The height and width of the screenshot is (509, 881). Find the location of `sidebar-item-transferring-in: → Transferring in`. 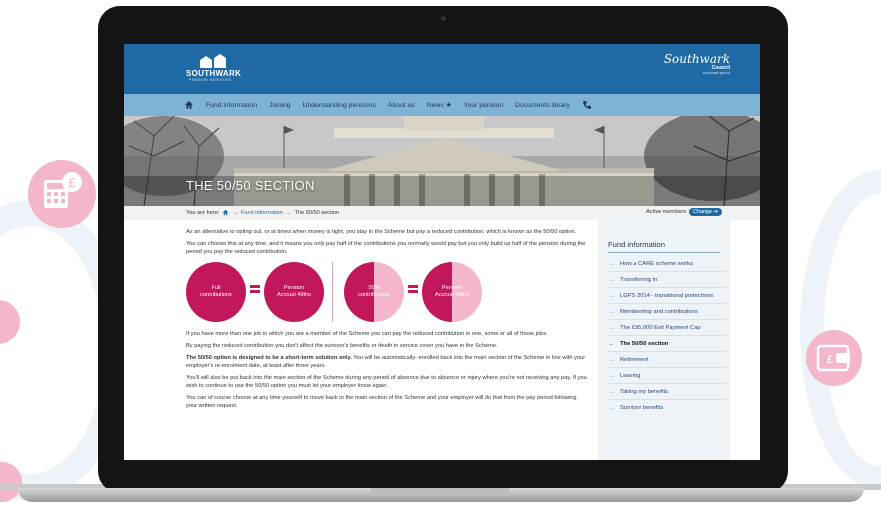

sidebar-item-transferring-in: → Transferring in is located at coordinates (667, 280).